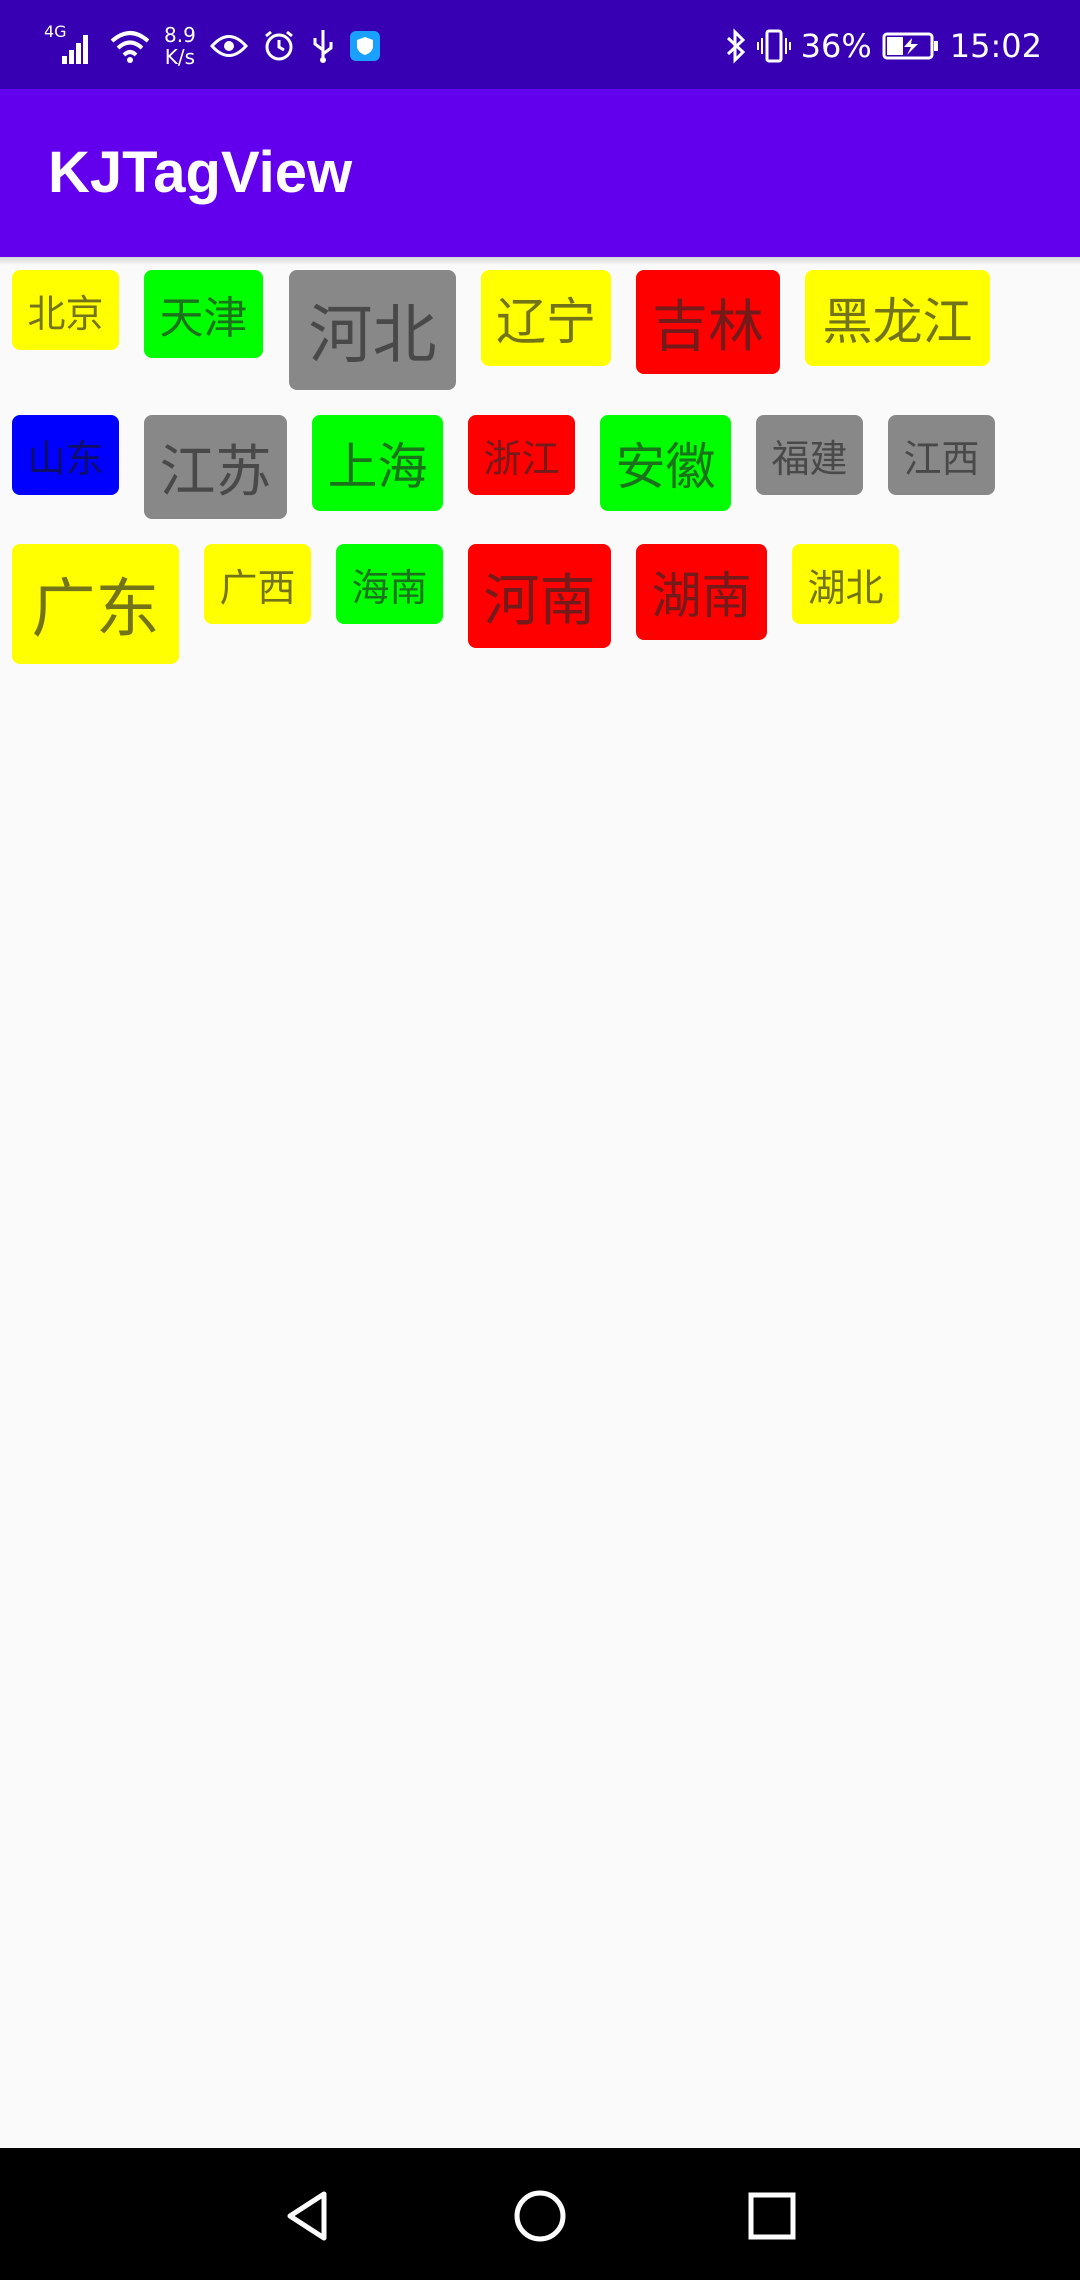  Describe the element at coordinates (701, 592) in the screenshot. I see `tag-item: 湖南` at that location.